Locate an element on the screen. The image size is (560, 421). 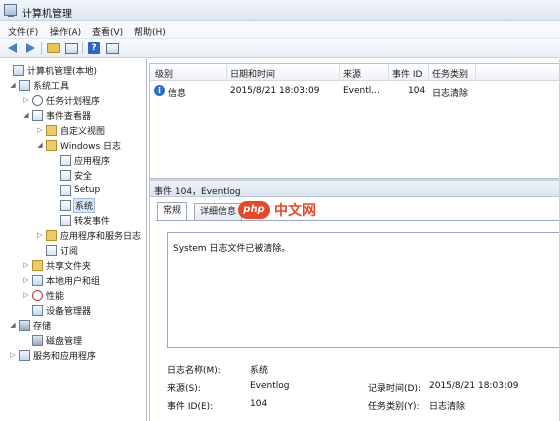
tree-item-event-viewer: ◢ 事件查看器 is located at coordinates (56, 115).